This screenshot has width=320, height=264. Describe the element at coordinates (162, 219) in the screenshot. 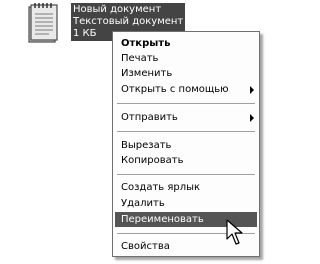

I see `menu-item-label: Переименовать` at that location.